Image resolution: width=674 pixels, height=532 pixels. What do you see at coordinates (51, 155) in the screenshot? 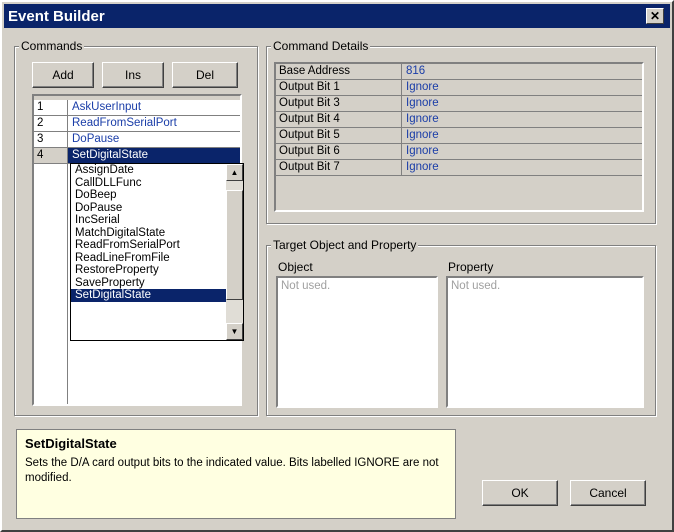
I see `row-number: 4` at bounding box center [51, 155].